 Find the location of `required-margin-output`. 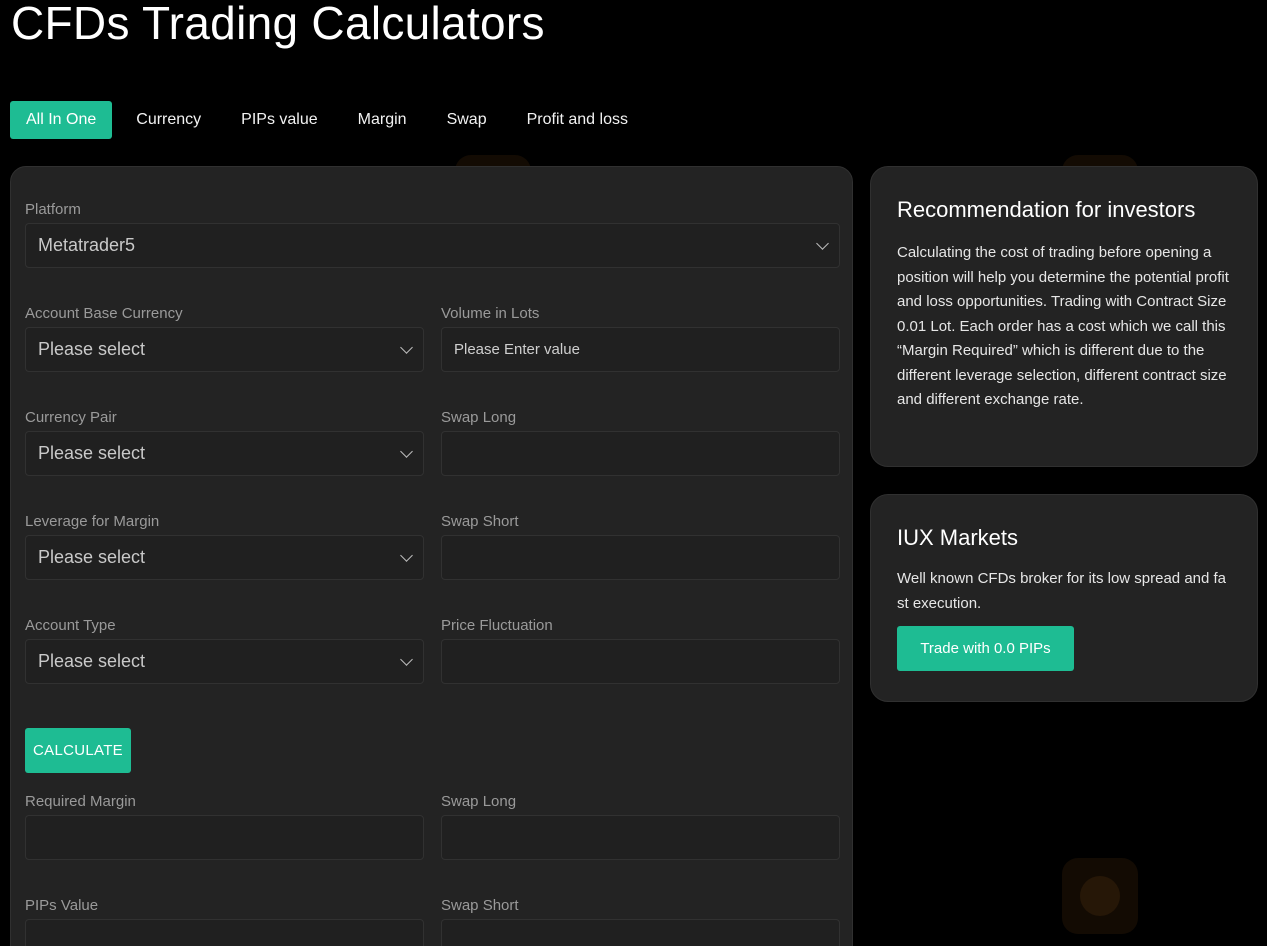

required-margin-output is located at coordinates (224, 837).